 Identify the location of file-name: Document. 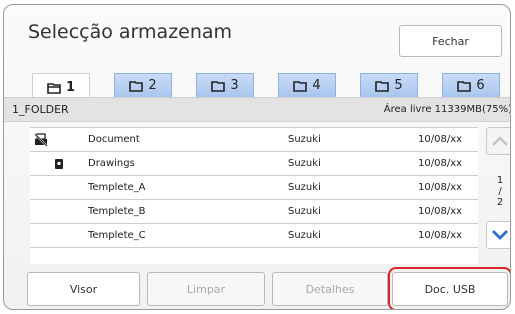
(114, 139).